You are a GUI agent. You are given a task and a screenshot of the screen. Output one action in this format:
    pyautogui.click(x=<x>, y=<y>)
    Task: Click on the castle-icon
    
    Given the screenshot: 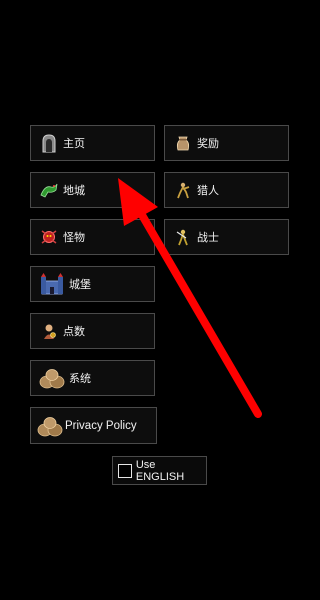 What is the action you would take?
    pyautogui.click(x=52, y=284)
    